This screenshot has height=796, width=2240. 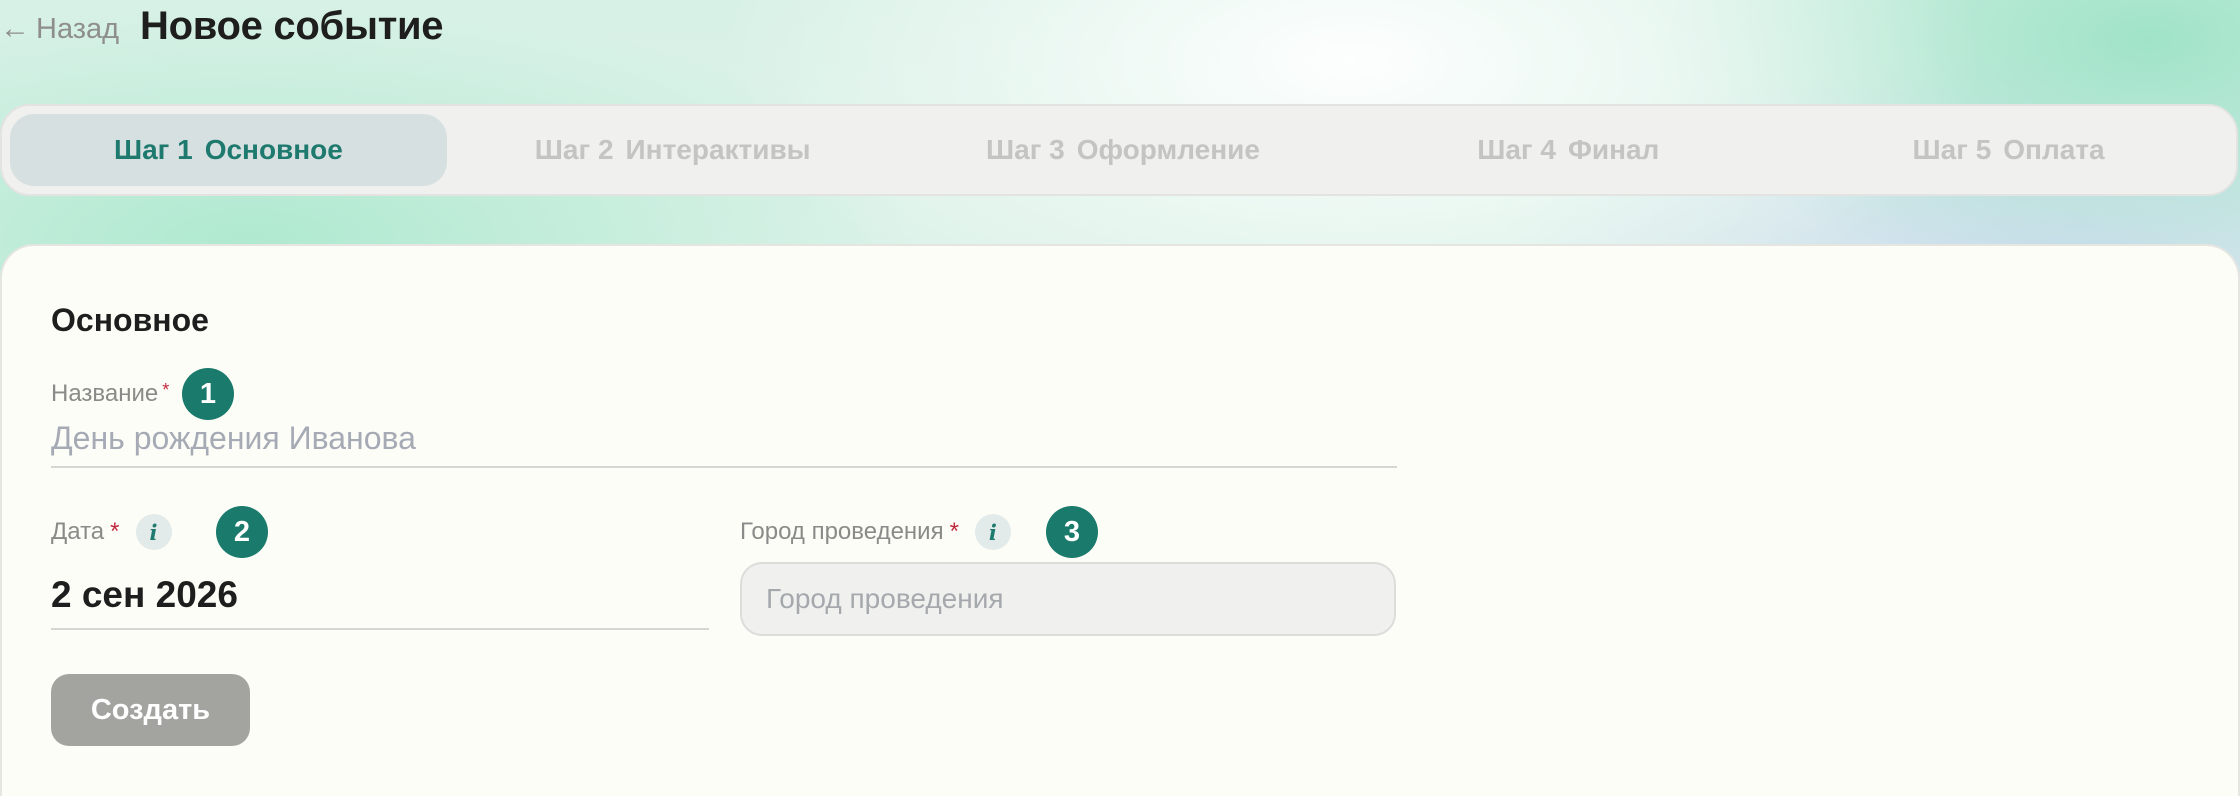 What do you see at coordinates (15, 28) in the screenshot?
I see `arrow-left-icon: ←` at bounding box center [15, 28].